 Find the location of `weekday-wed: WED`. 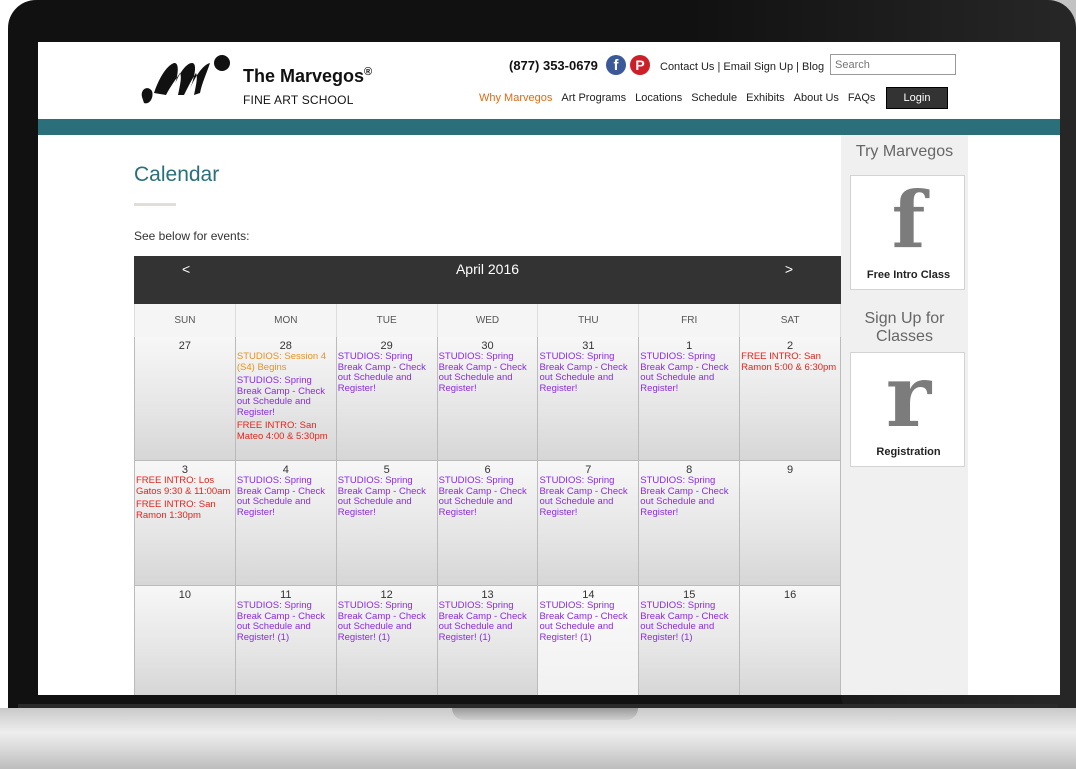

weekday-wed: WED is located at coordinates (488, 320).